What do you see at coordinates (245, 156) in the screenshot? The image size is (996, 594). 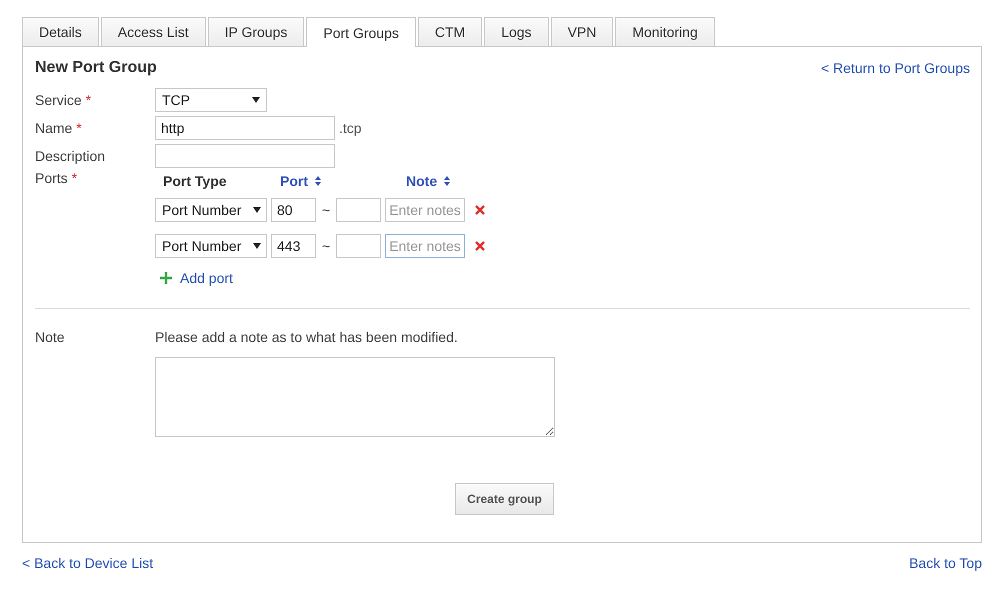 I see `description-input` at bounding box center [245, 156].